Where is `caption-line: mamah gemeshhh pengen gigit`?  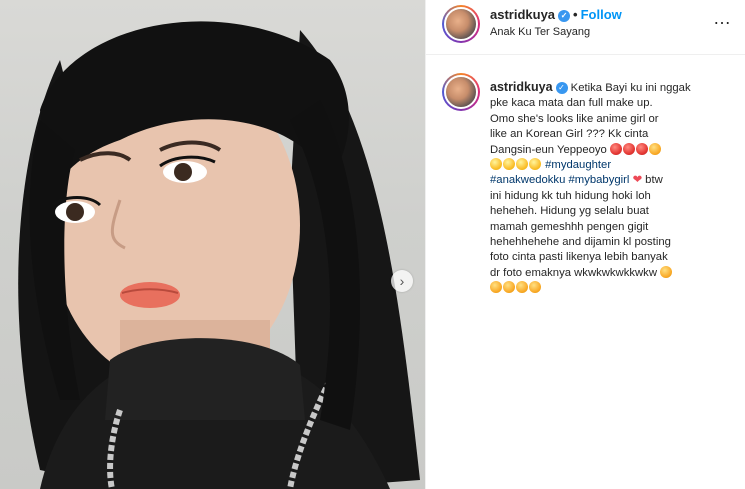
caption-line: mamah gemeshhh pengen gigit is located at coordinates (569, 226).